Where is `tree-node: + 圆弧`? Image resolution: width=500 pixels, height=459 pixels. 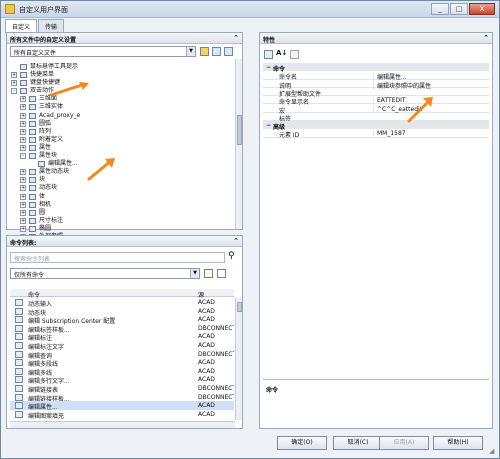
tree-node: + 圆弧 is located at coordinates (123, 124).